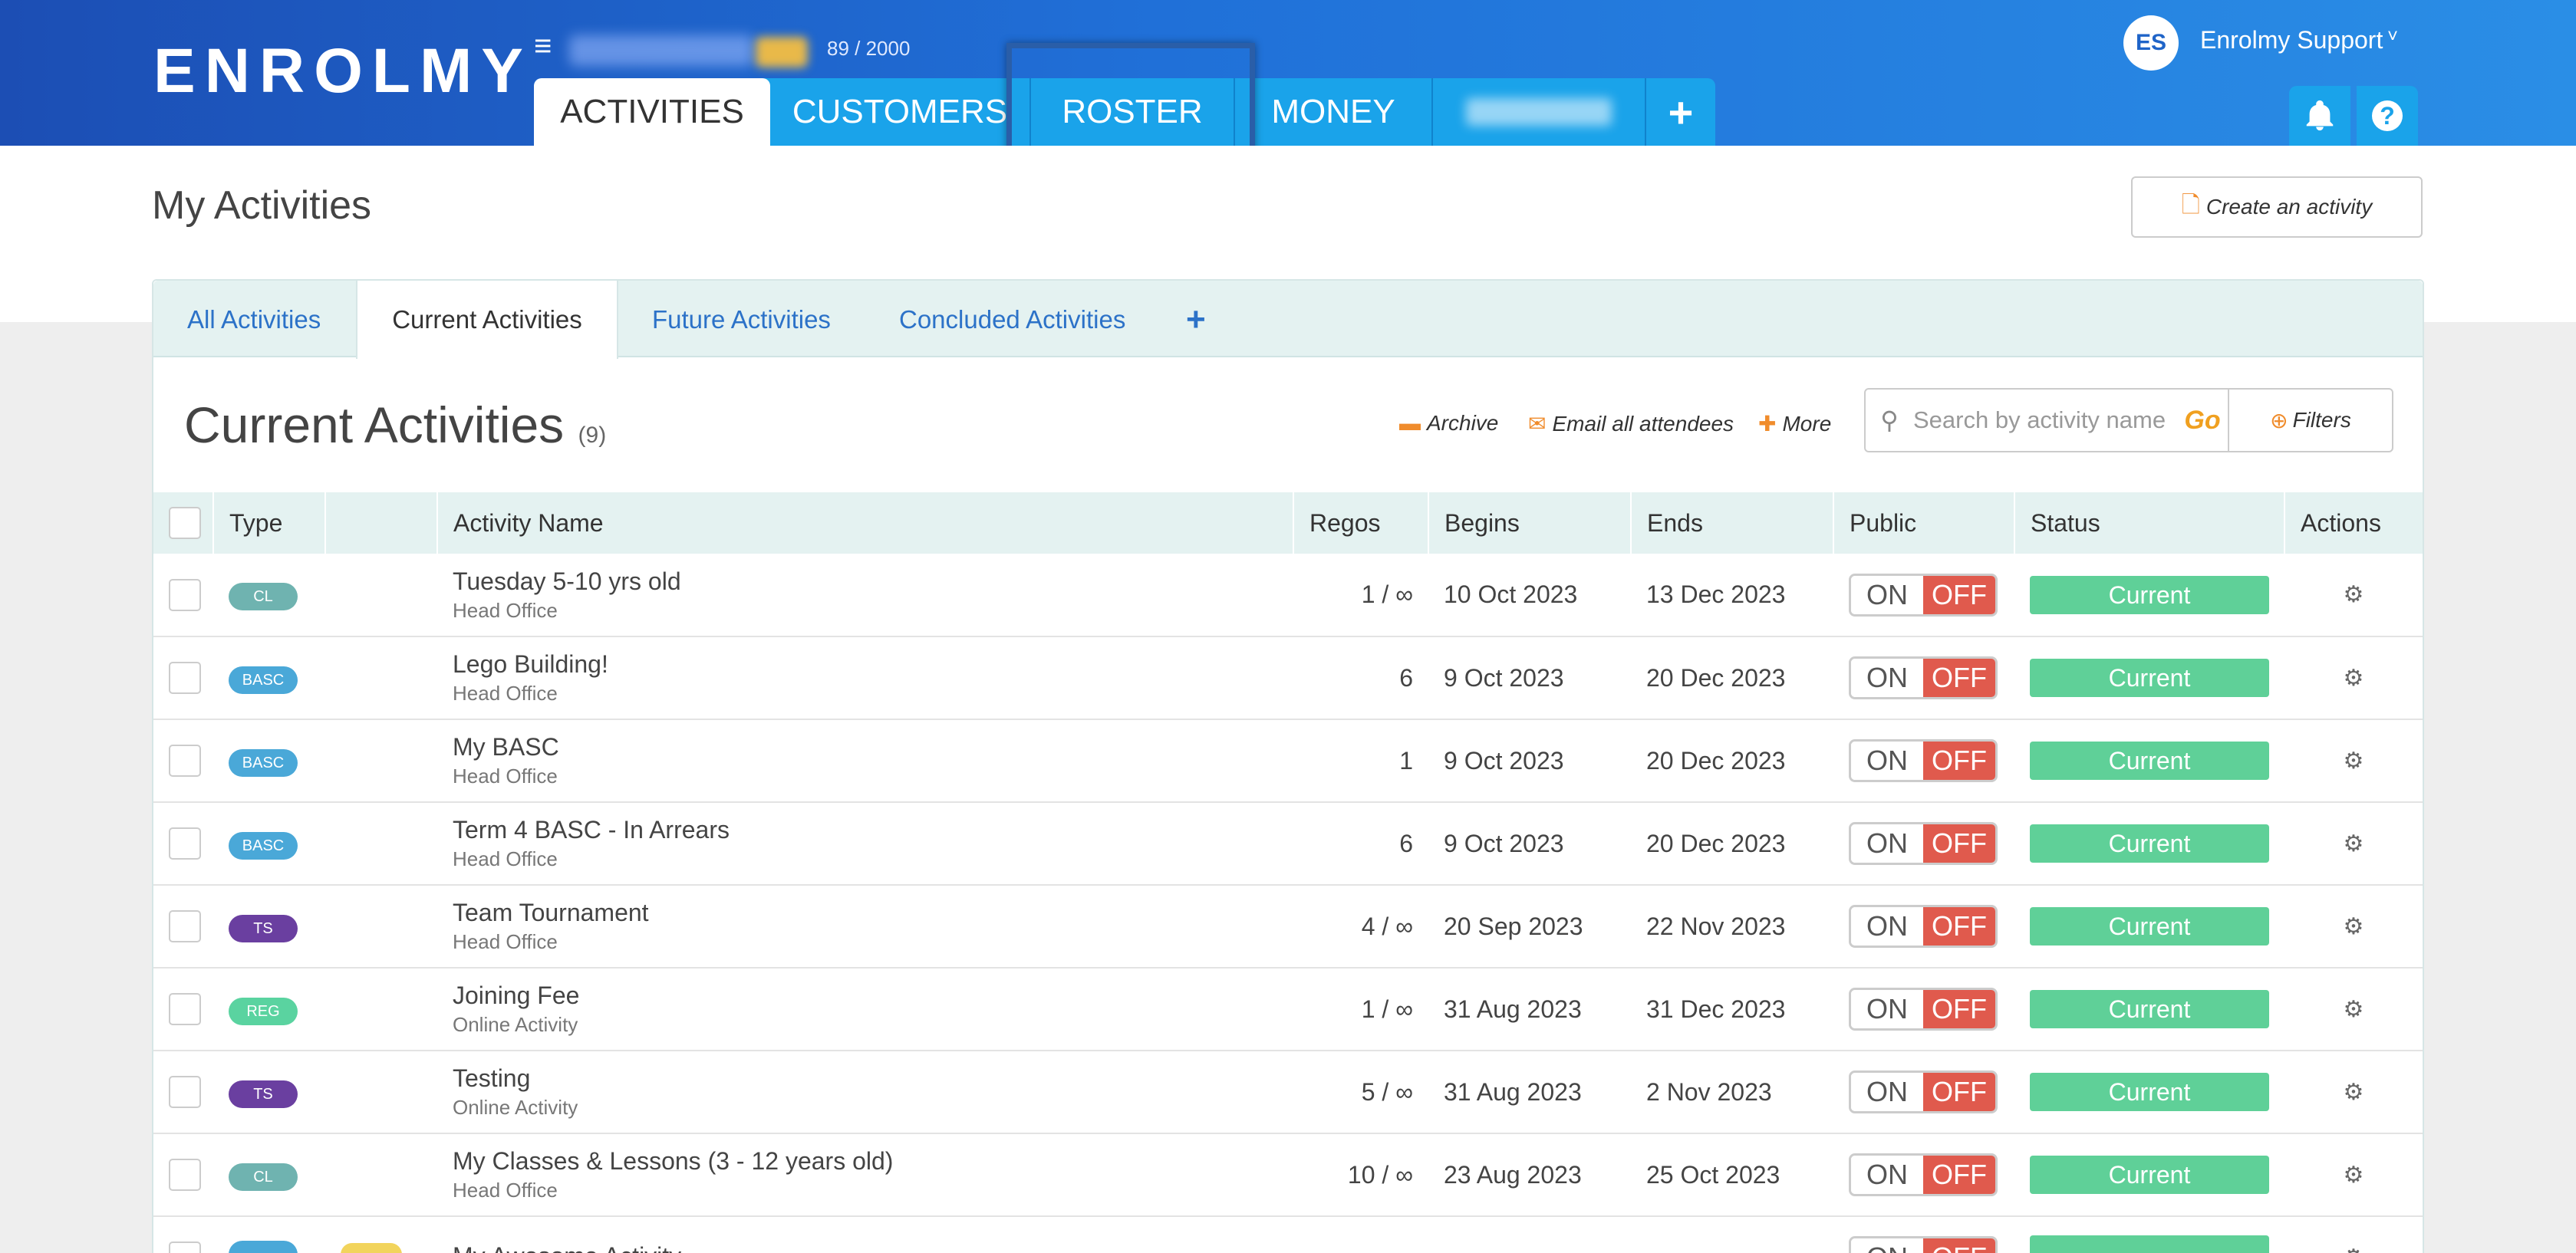  Describe the element at coordinates (2045, 420) in the screenshot. I see `search-input` at that location.